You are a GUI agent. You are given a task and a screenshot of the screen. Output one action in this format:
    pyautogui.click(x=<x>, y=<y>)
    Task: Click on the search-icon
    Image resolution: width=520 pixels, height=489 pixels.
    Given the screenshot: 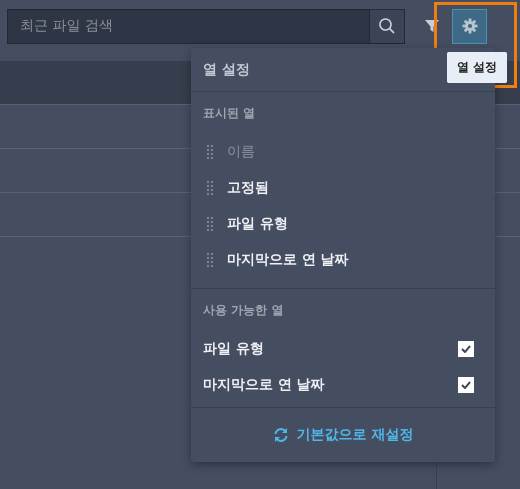 What is the action you would take?
    pyautogui.click(x=387, y=26)
    